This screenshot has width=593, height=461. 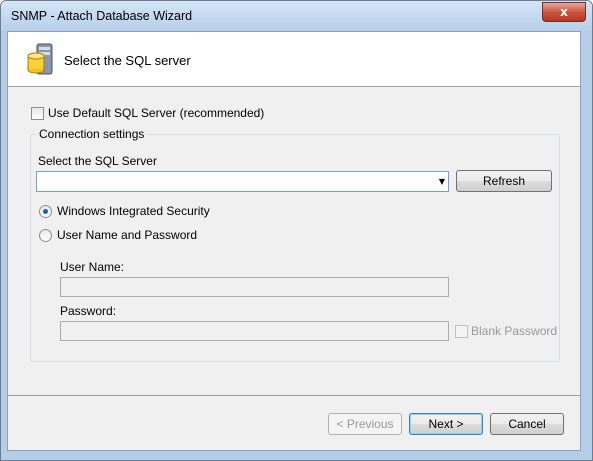 I want to click on next-button: Next >, so click(x=446, y=424).